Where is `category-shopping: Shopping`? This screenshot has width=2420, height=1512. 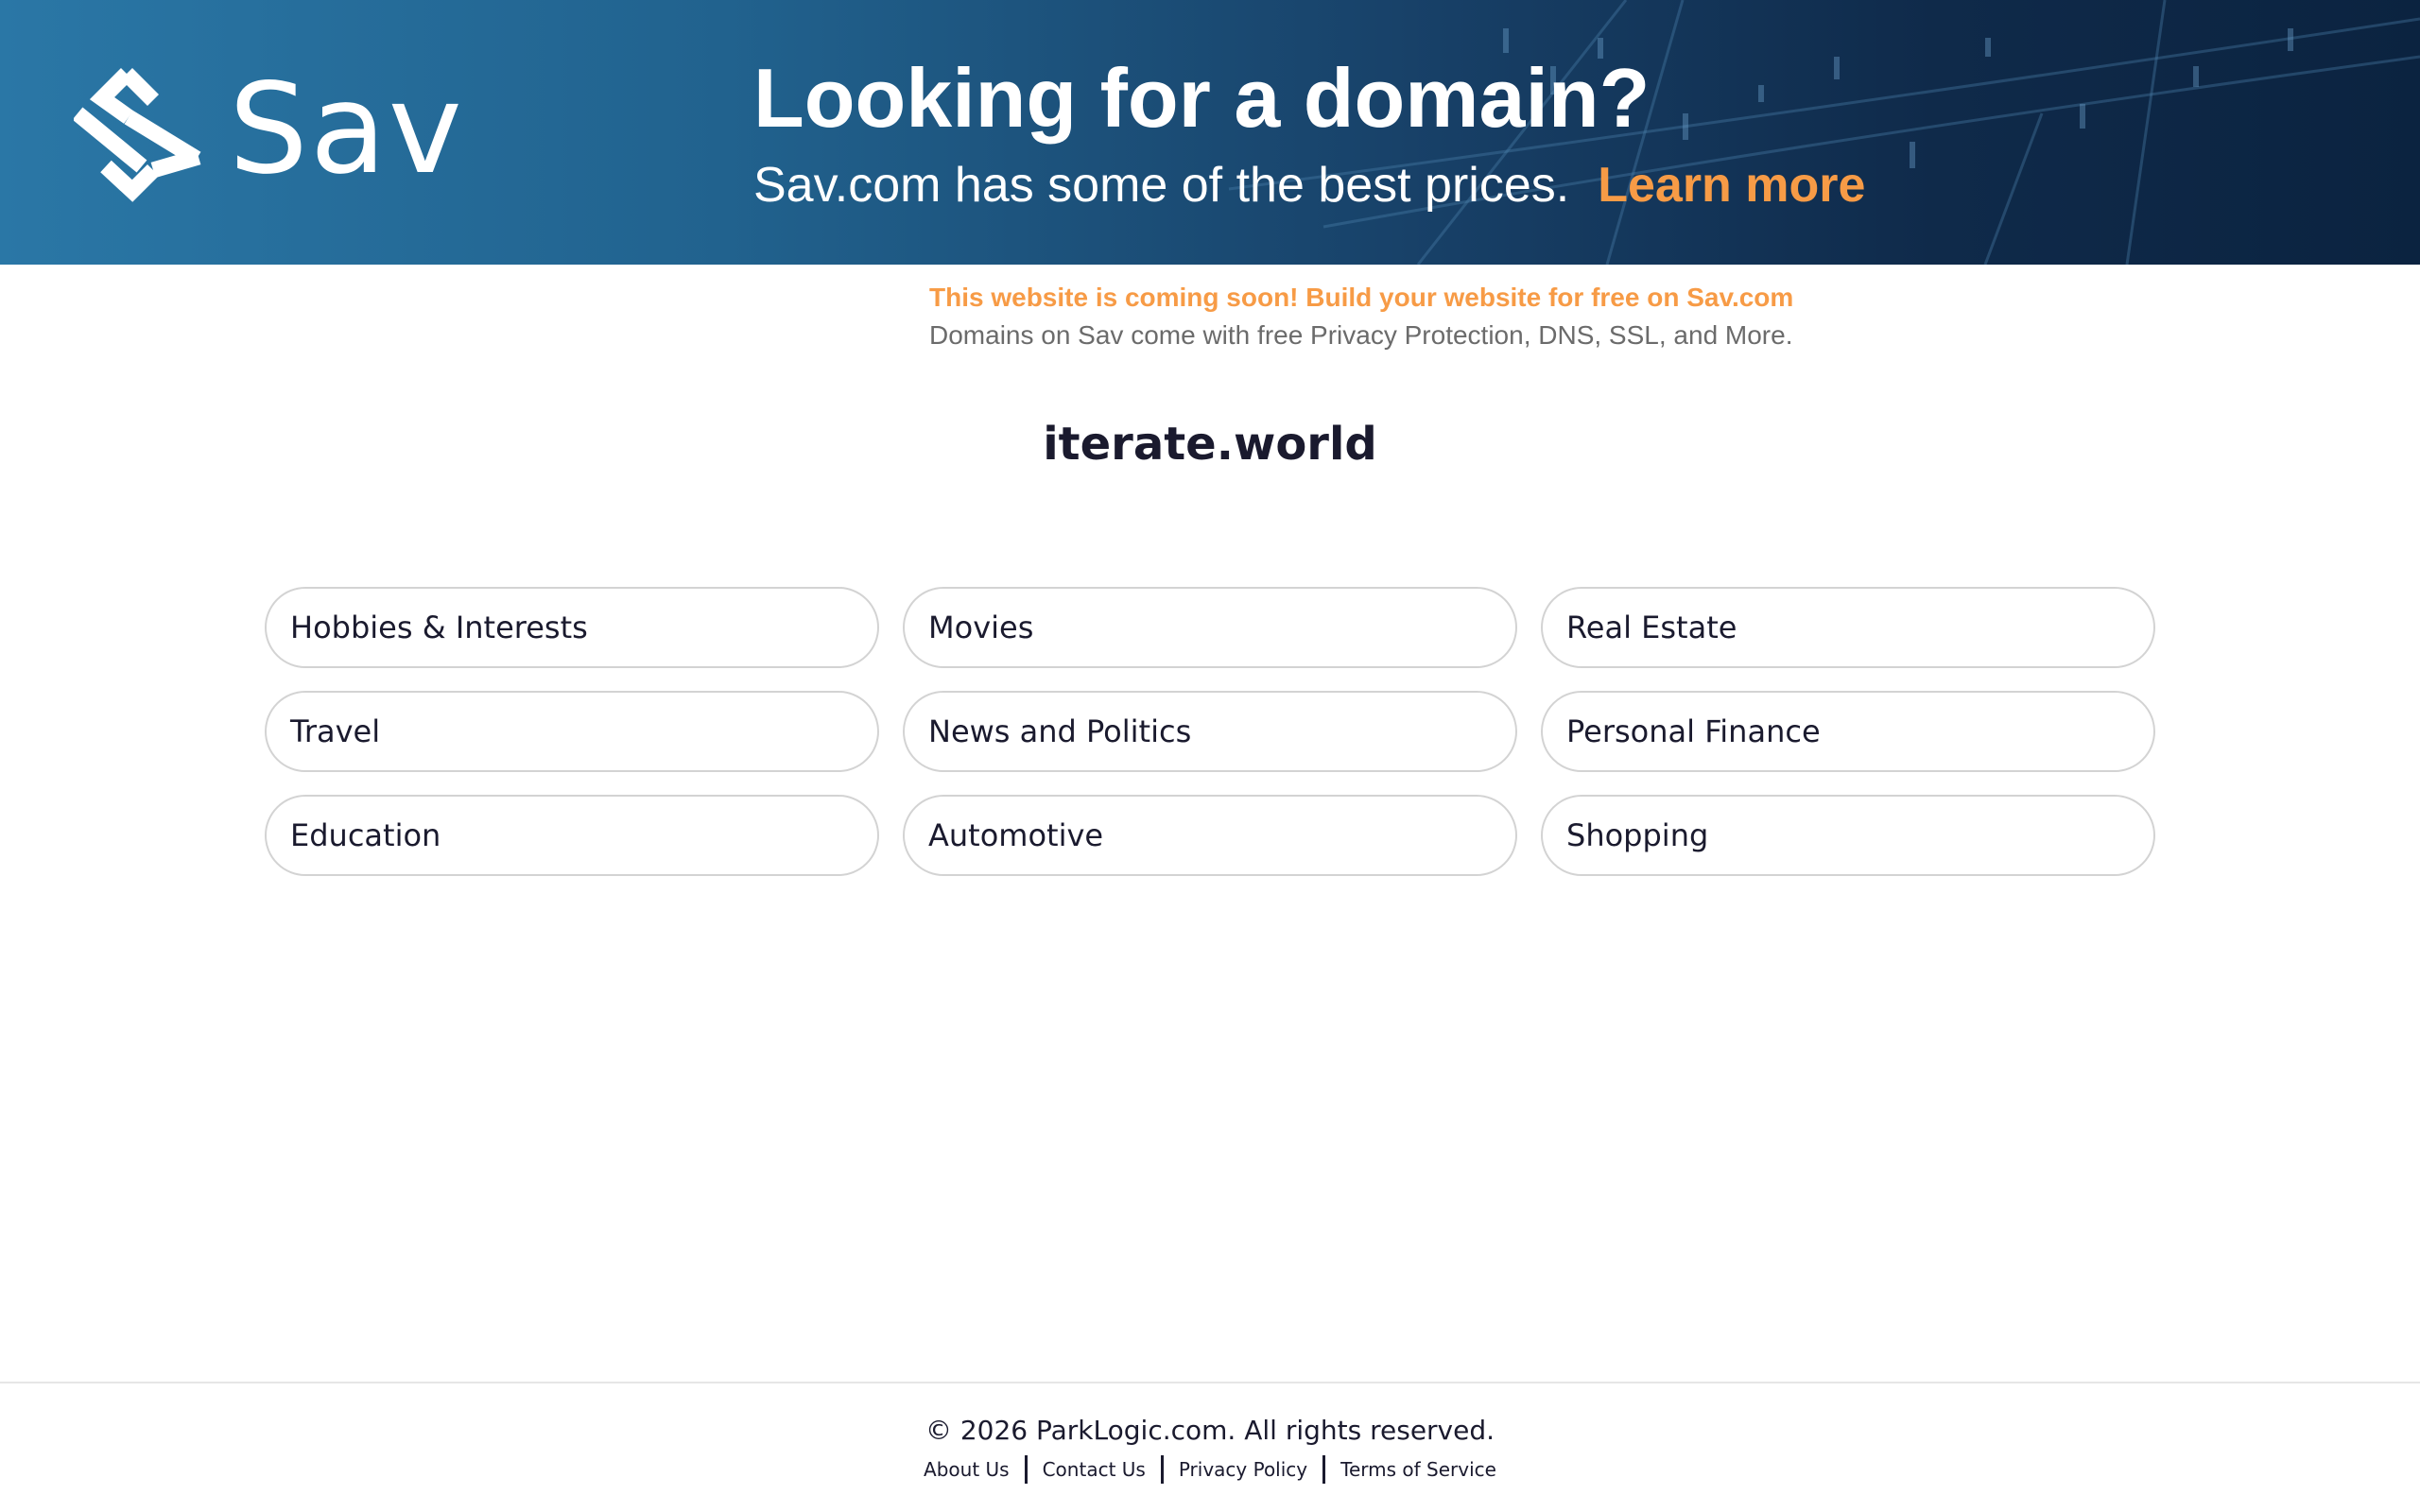 category-shopping: Shopping is located at coordinates (1848, 835).